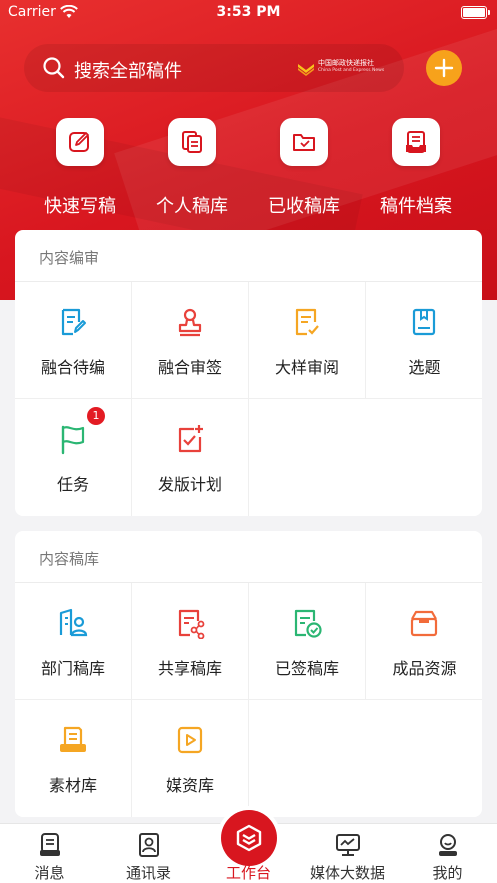 The height and width of the screenshot is (883, 497). Describe the element at coordinates (73, 739) in the screenshot. I see `material-icon` at that location.